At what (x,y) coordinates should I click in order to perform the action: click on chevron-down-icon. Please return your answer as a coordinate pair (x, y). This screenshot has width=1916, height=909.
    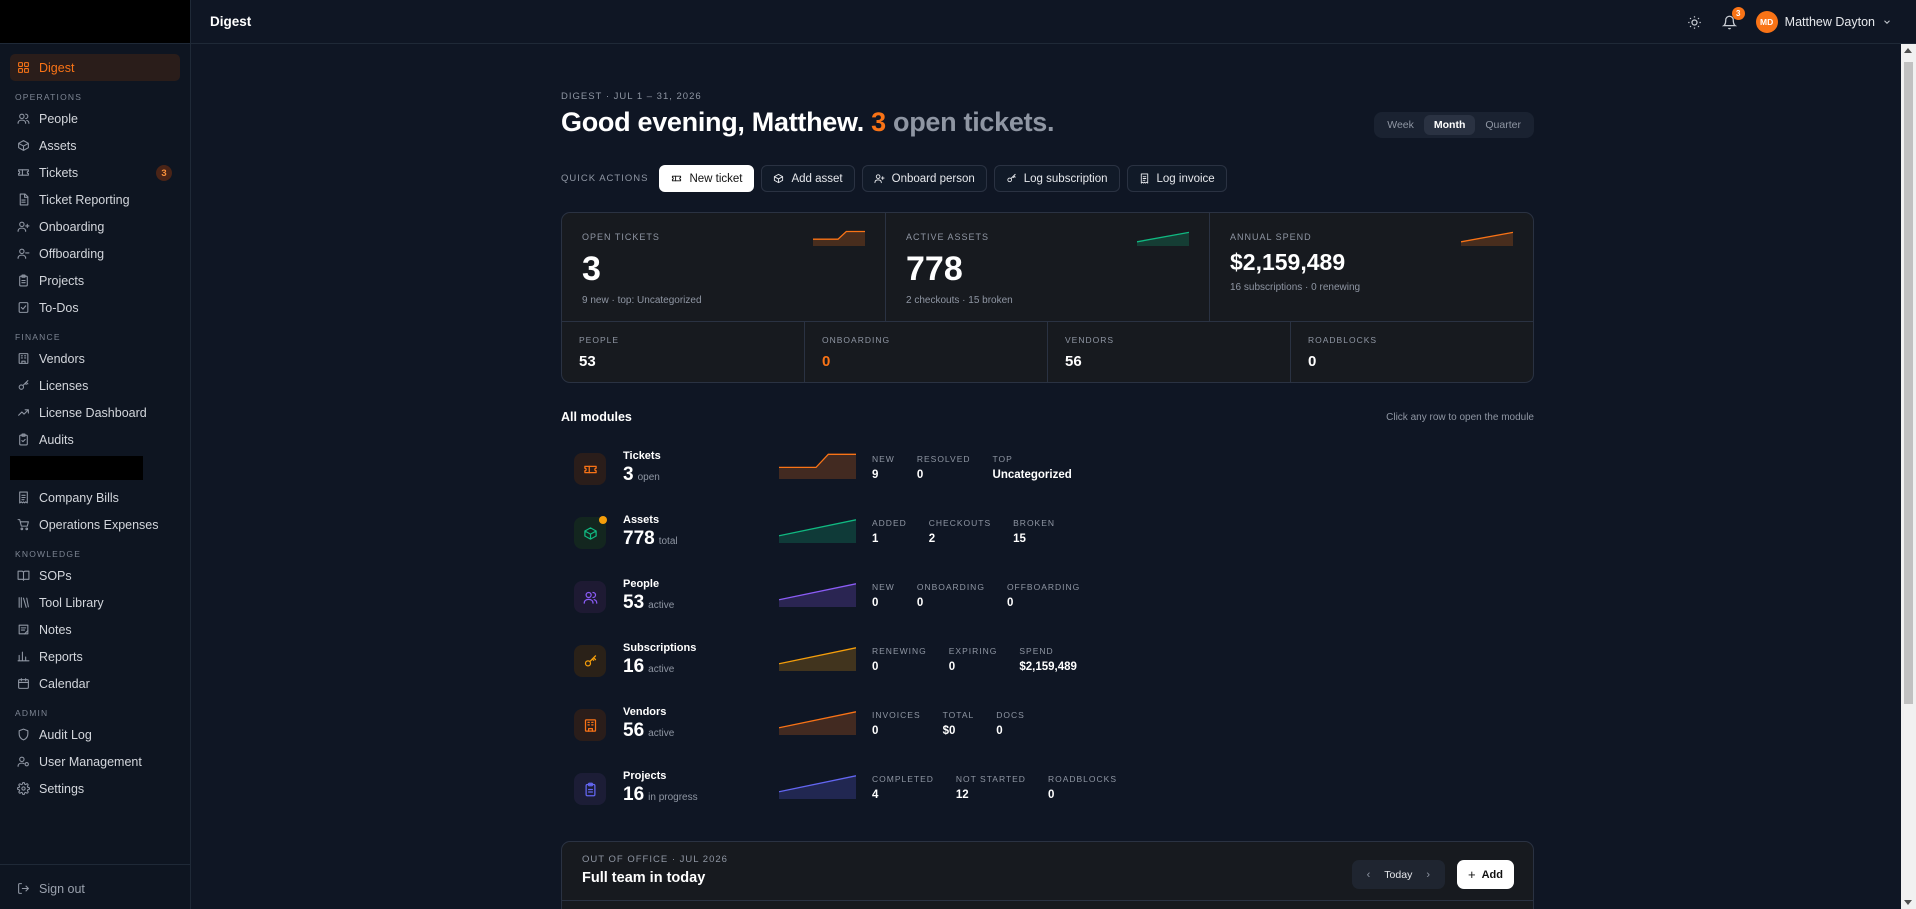
    Looking at the image, I should click on (1887, 22).